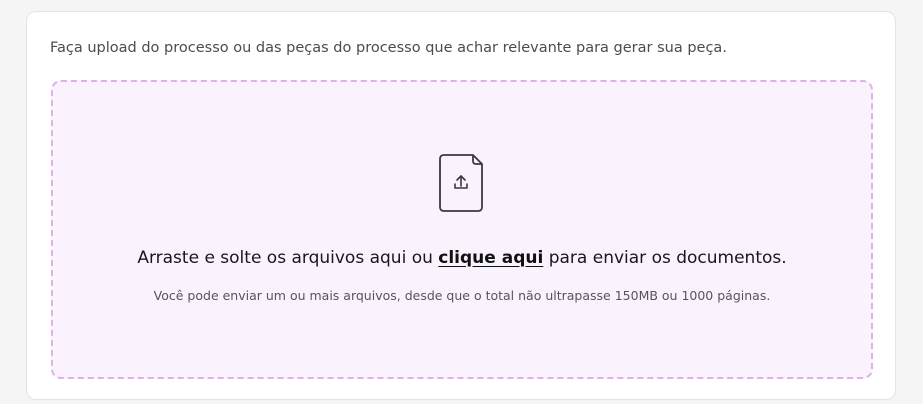 This screenshot has width=923, height=404. I want to click on file-upload-icon, so click(461, 183).